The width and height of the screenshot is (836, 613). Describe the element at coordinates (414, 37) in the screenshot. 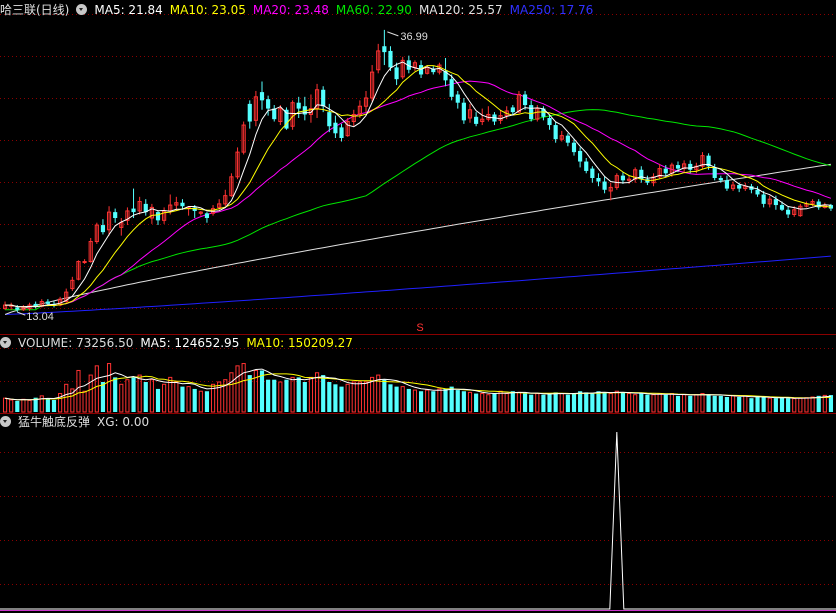

I see `high-price-label: 36.99` at that location.